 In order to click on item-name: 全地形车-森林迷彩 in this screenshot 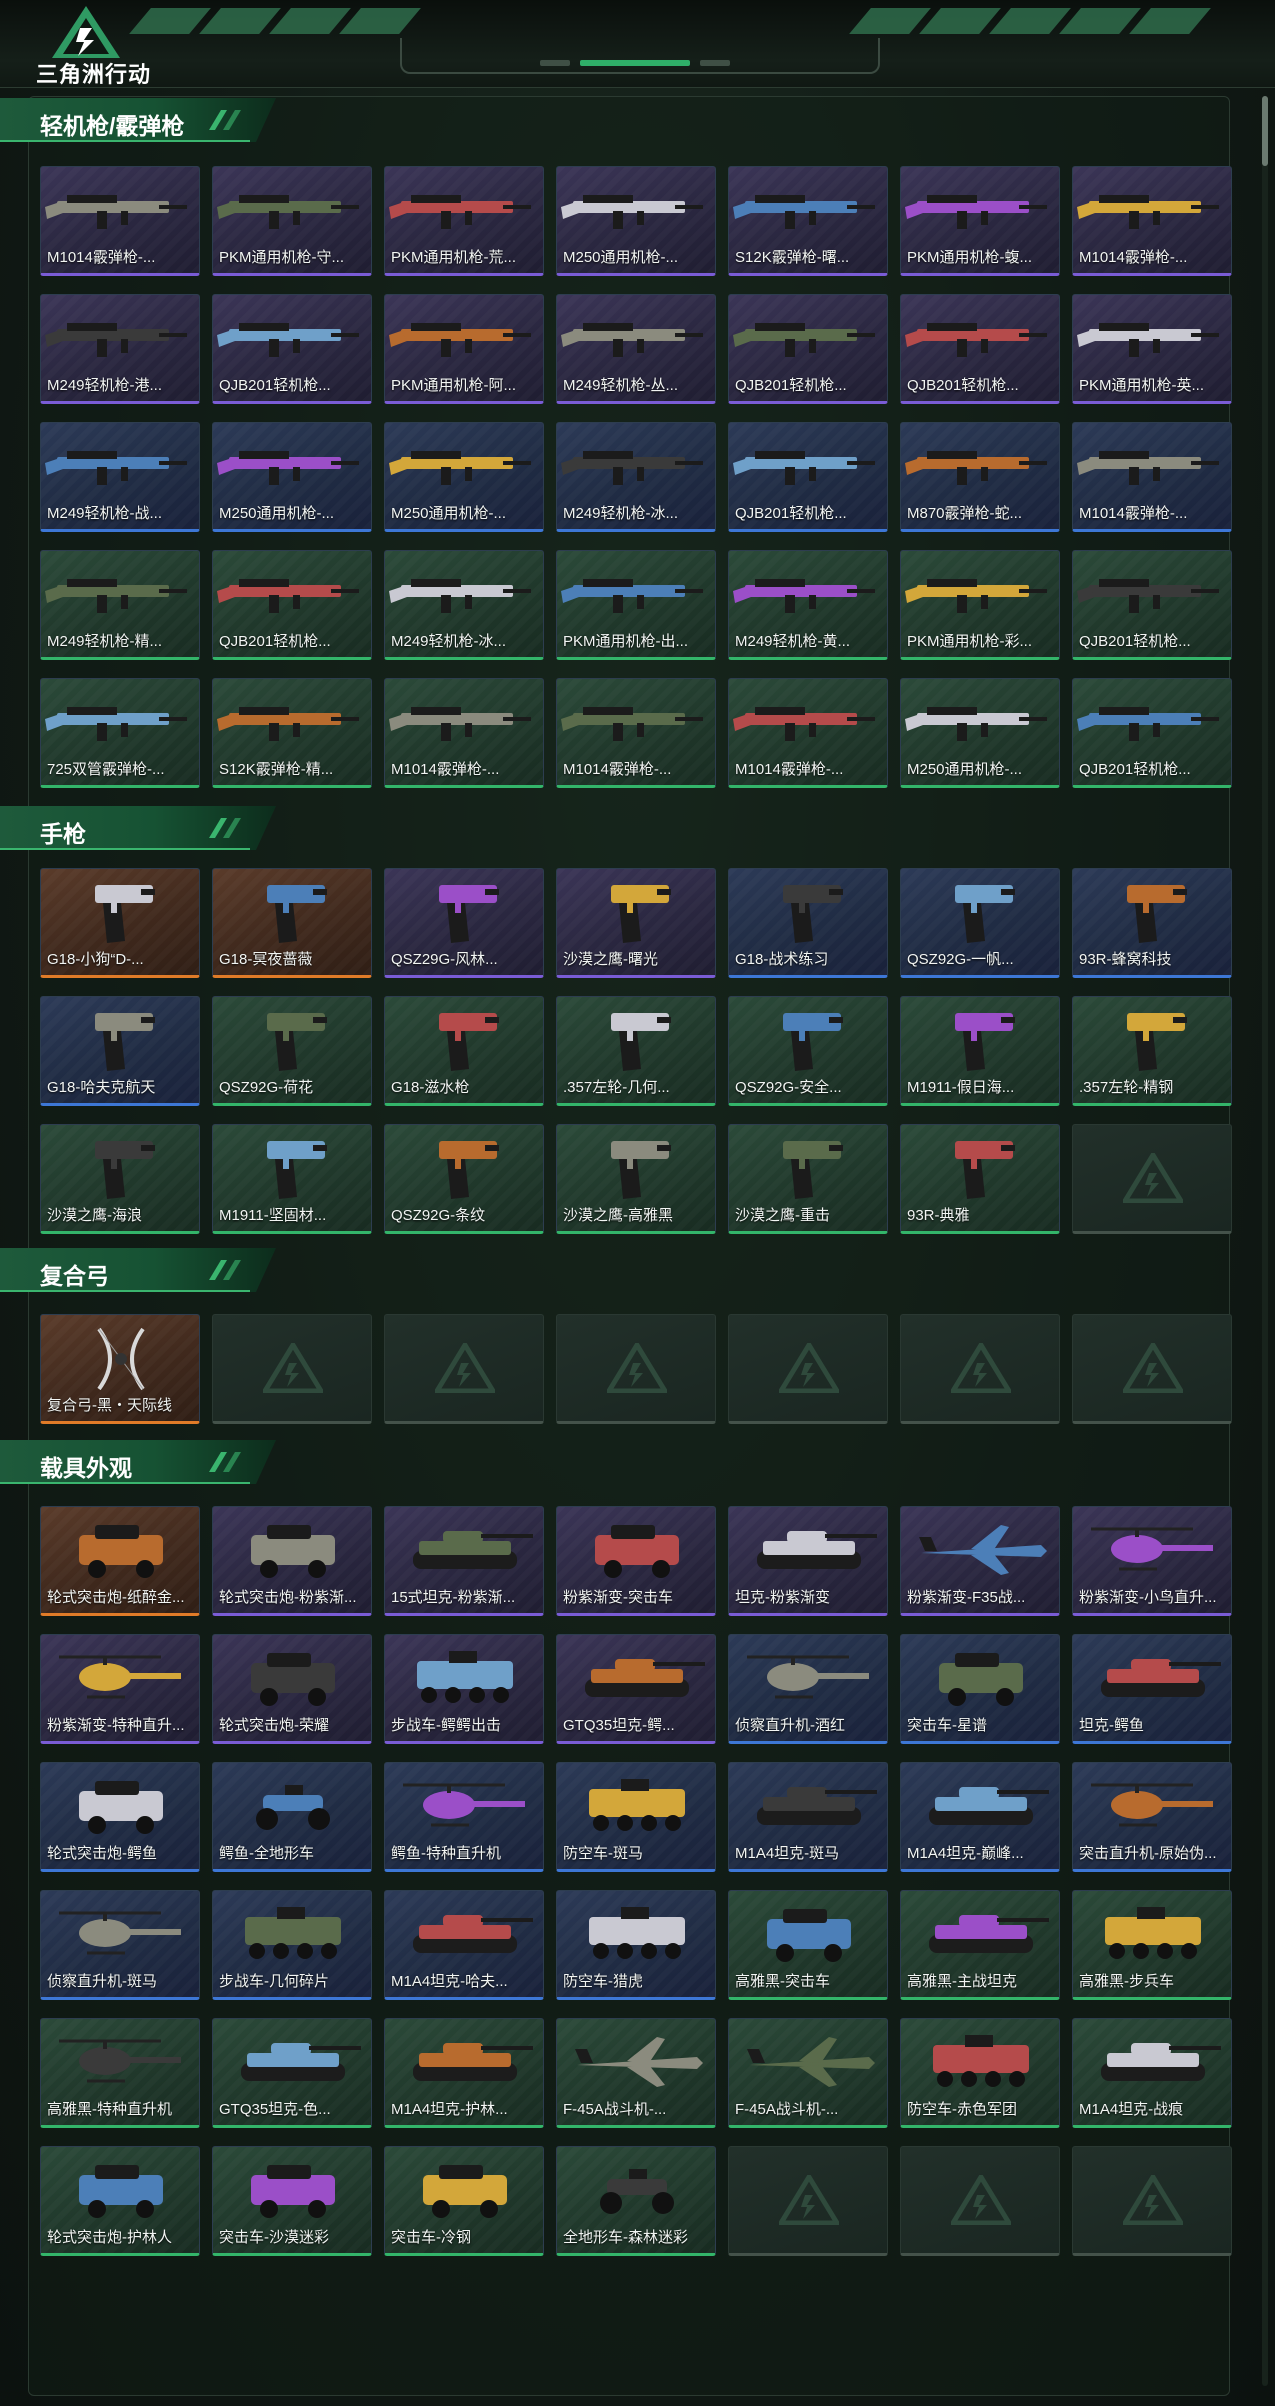, I will do `click(625, 2237)`.